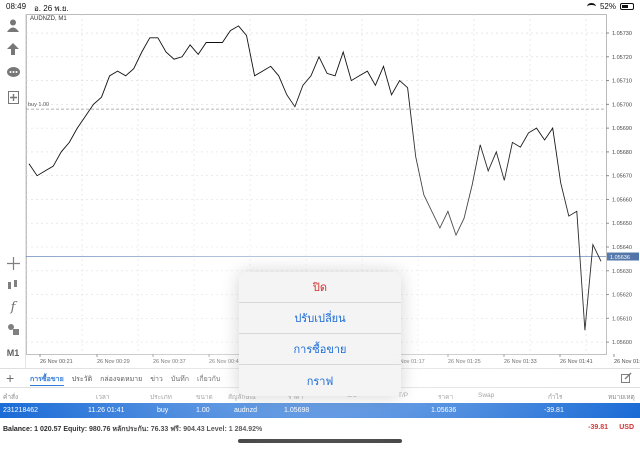  I want to click on clock: 08:49, so click(16, 6).